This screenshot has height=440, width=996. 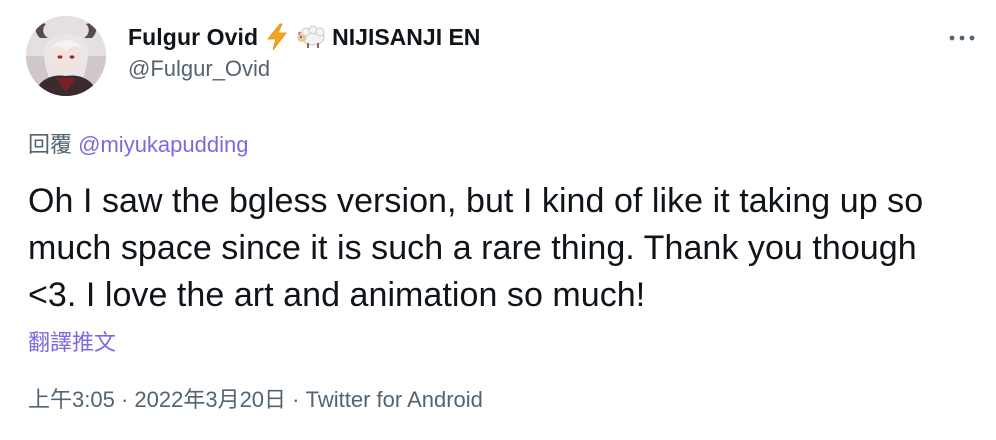 I want to click on author-handle: @Fulgur_Ovid, so click(x=199, y=69).